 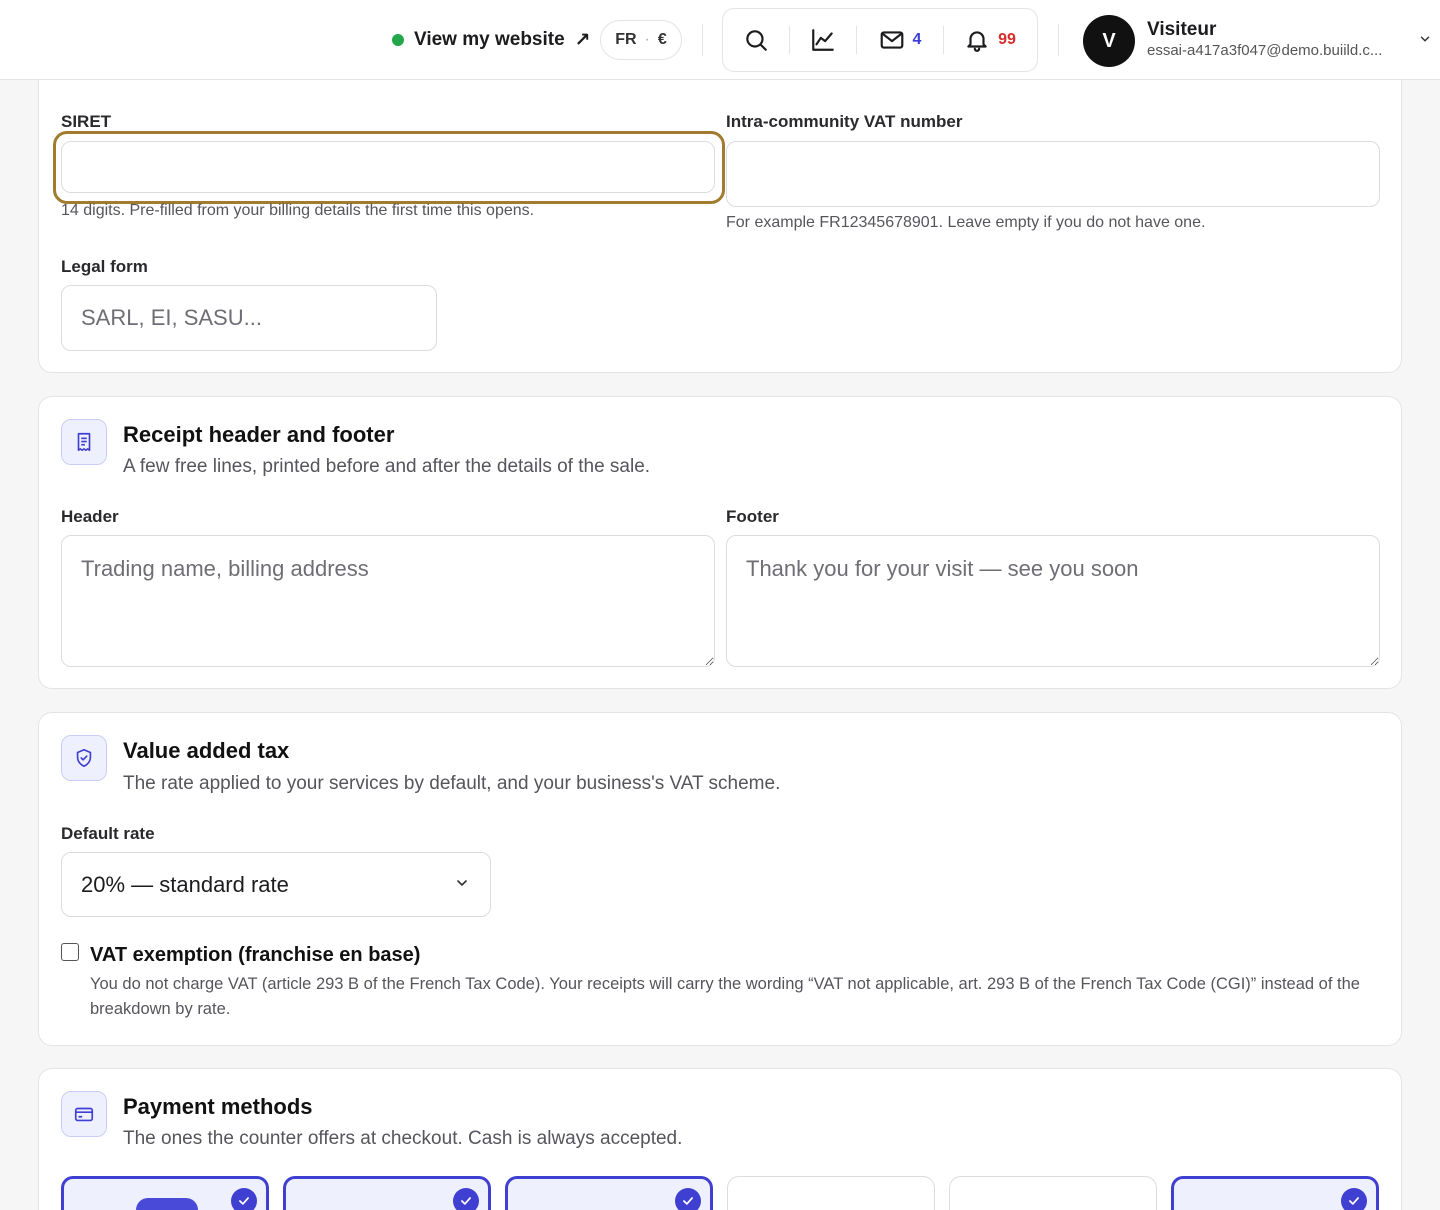 What do you see at coordinates (1053, 174) in the screenshot?
I see `vat-number-input` at bounding box center [1053, 174].